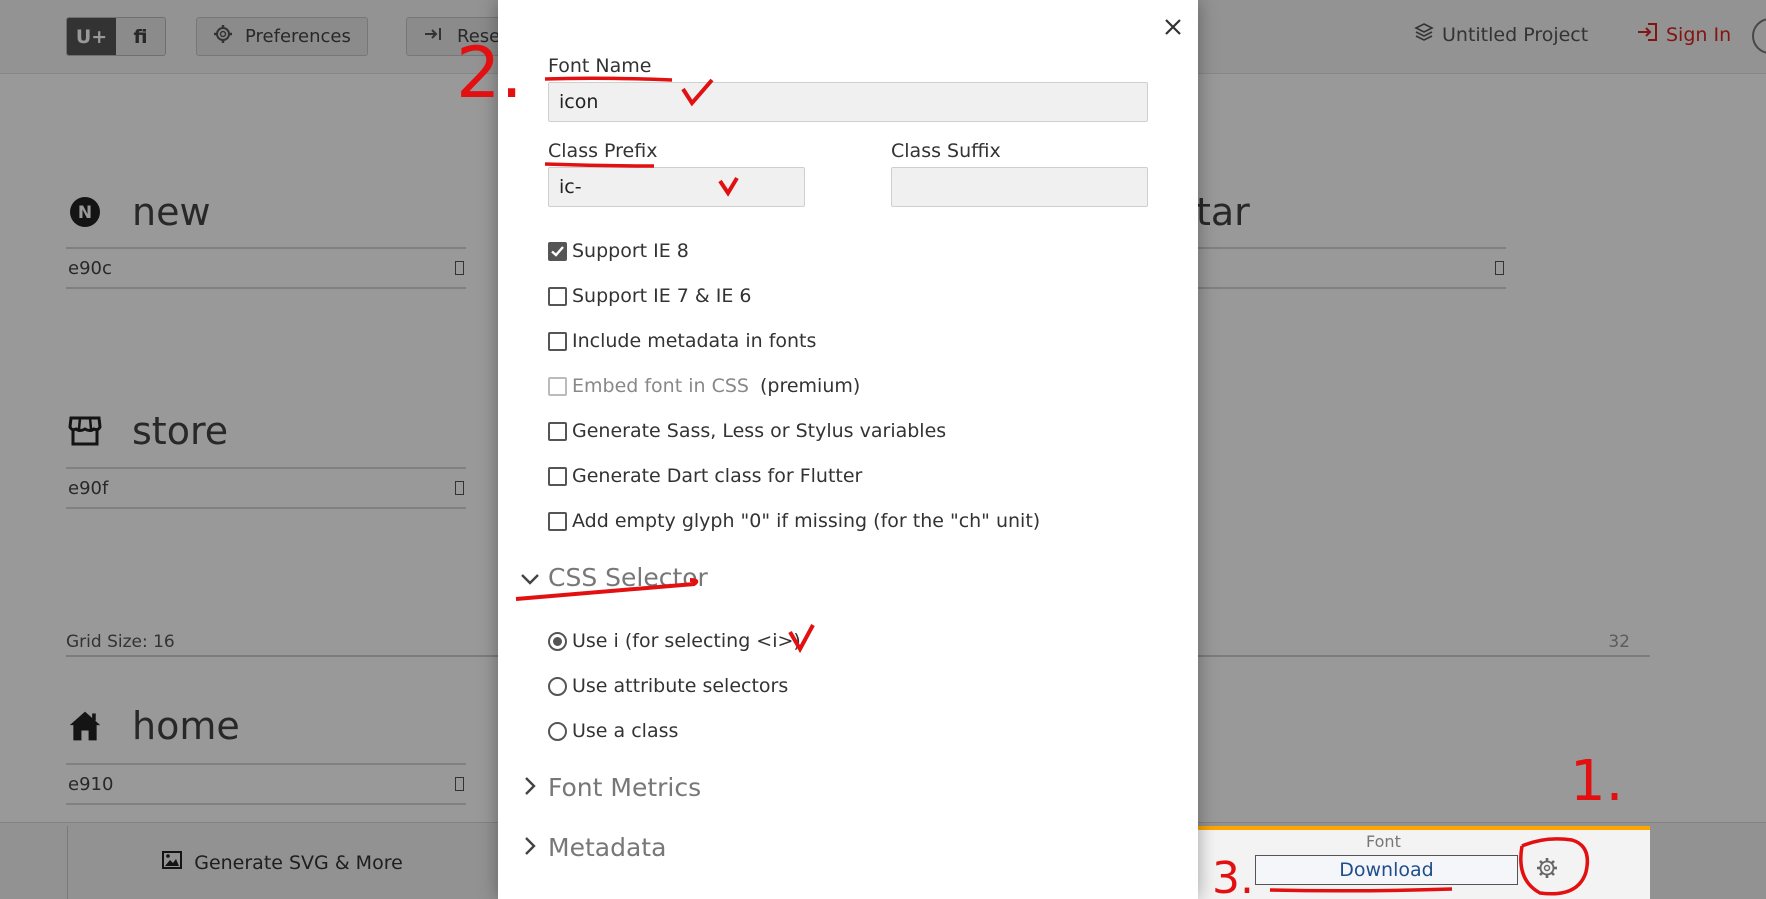  What do you see at coordinates (759, 431) in the screenshot?
I see `option-label: Generate Sass, Less or Stylus variables` at bounding box center [759, 431].